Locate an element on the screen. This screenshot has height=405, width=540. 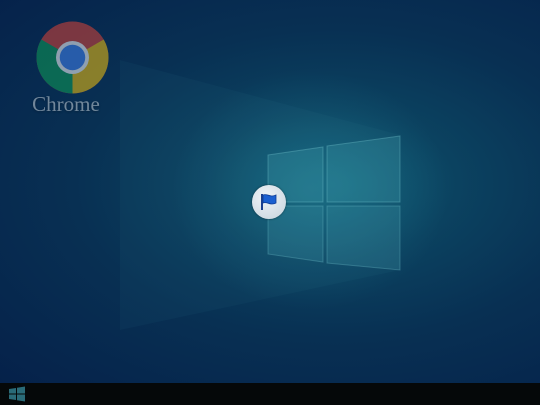
taskbar is located at coordinates (270, 394).